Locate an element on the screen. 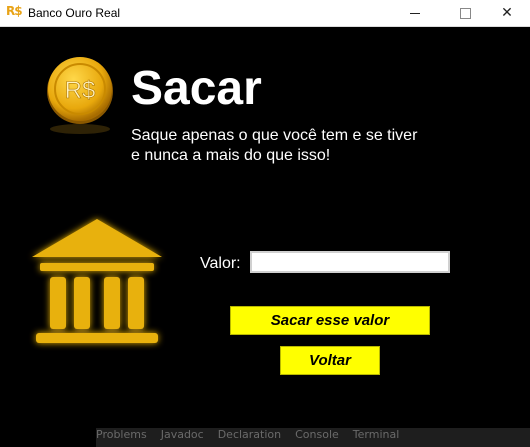  maximize-icon is located at coordinates (465, 13).